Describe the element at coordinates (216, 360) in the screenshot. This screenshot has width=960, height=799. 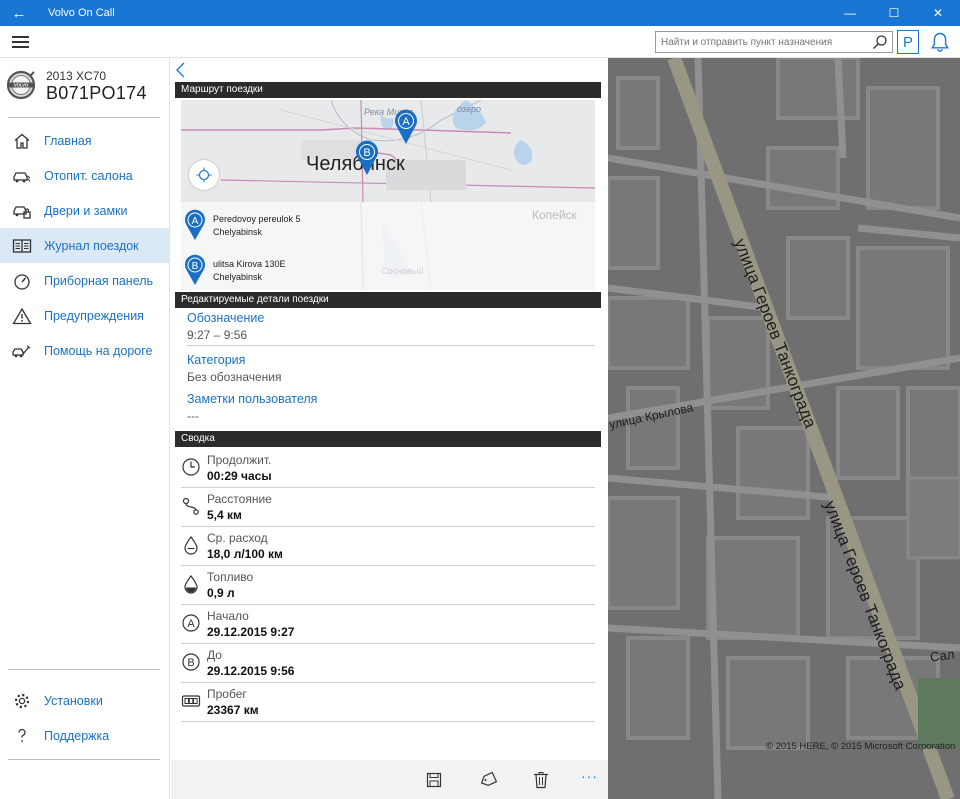
I see `category-label: Категория` at that location.